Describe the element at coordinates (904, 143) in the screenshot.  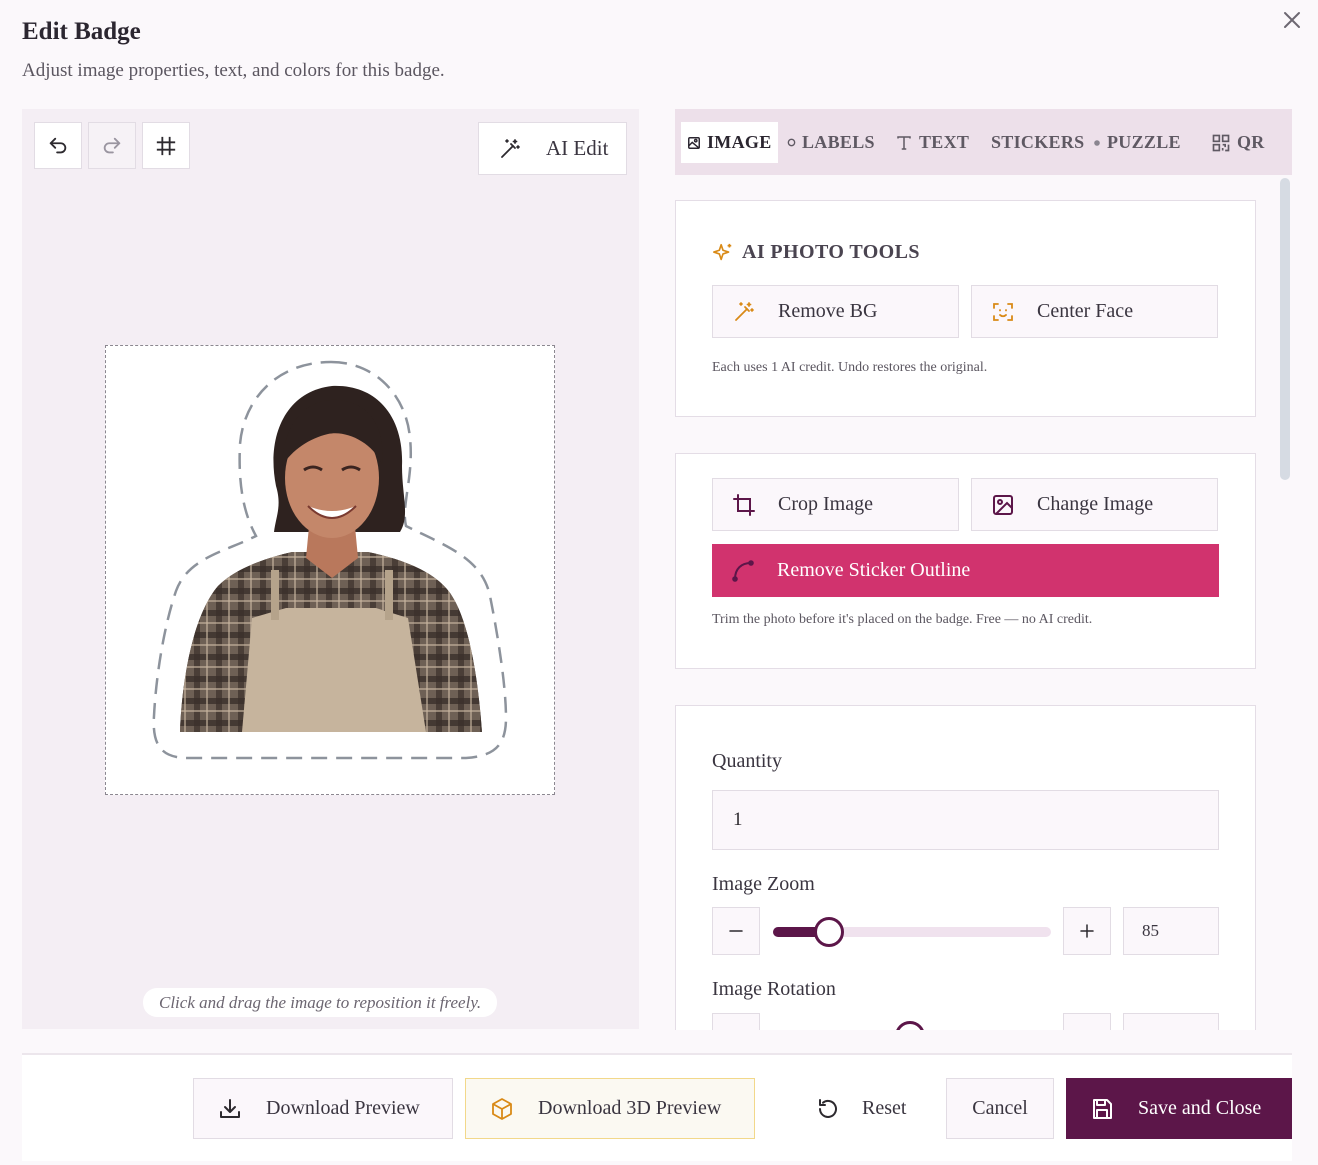
I see `text-icon` at that location.